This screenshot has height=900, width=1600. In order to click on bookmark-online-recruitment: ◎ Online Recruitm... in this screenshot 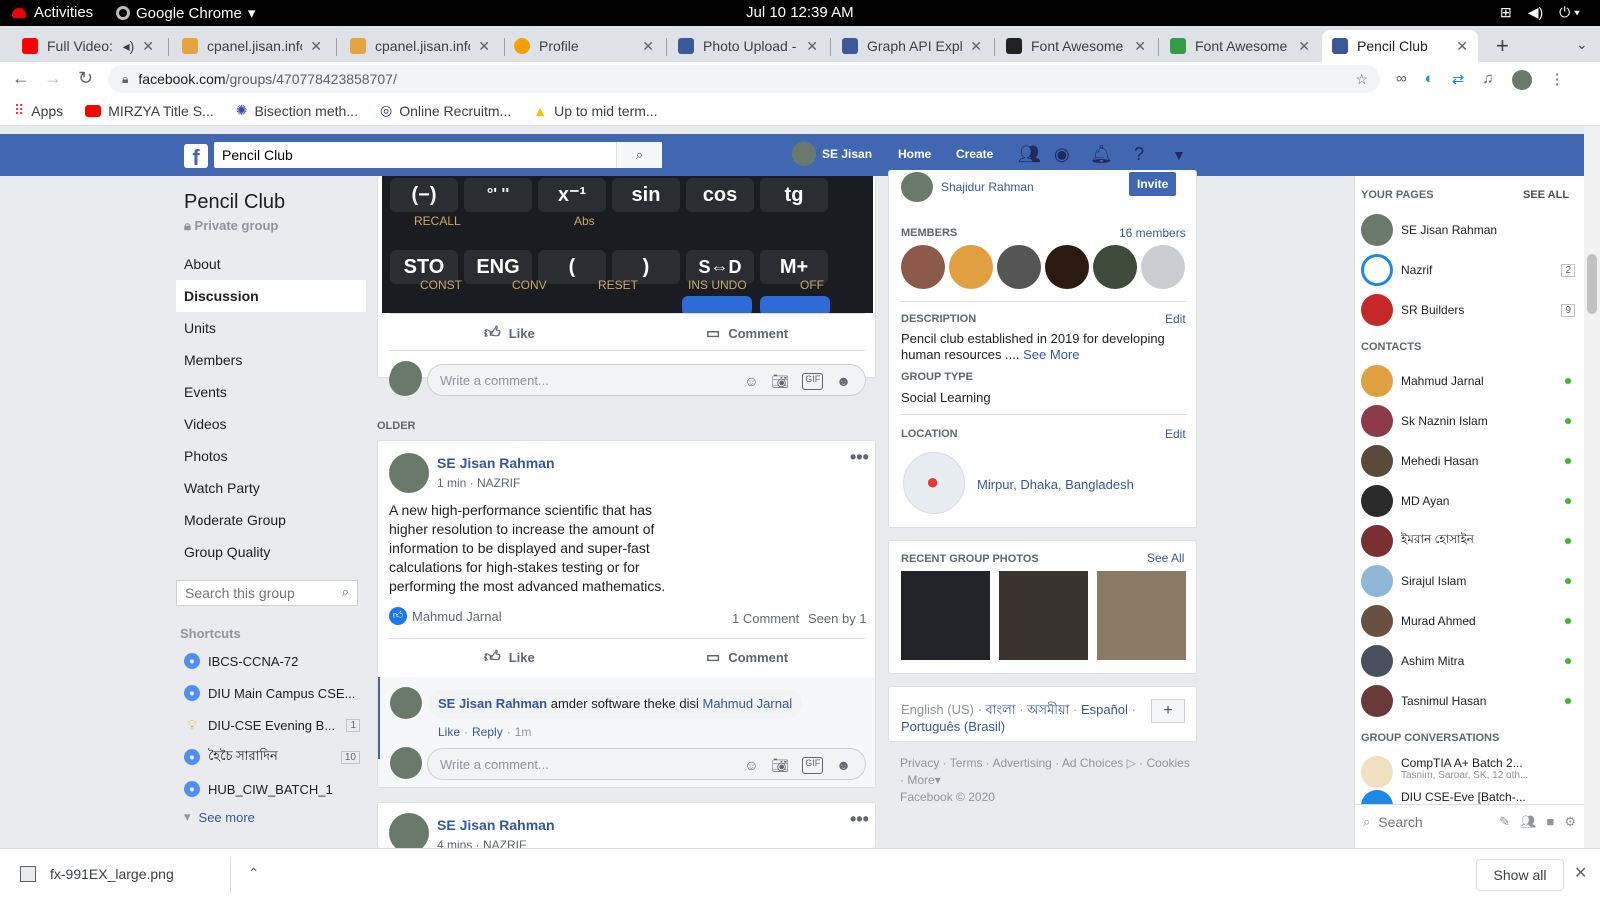, I will do `click(445, 110)`.